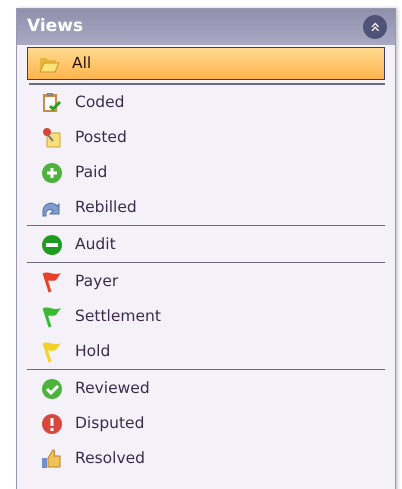 The image size is (402, 489). What do you see at coordinates (206, 137) in the screenshot?
I see `view-item: Posted` at bounding box center [206, 137].